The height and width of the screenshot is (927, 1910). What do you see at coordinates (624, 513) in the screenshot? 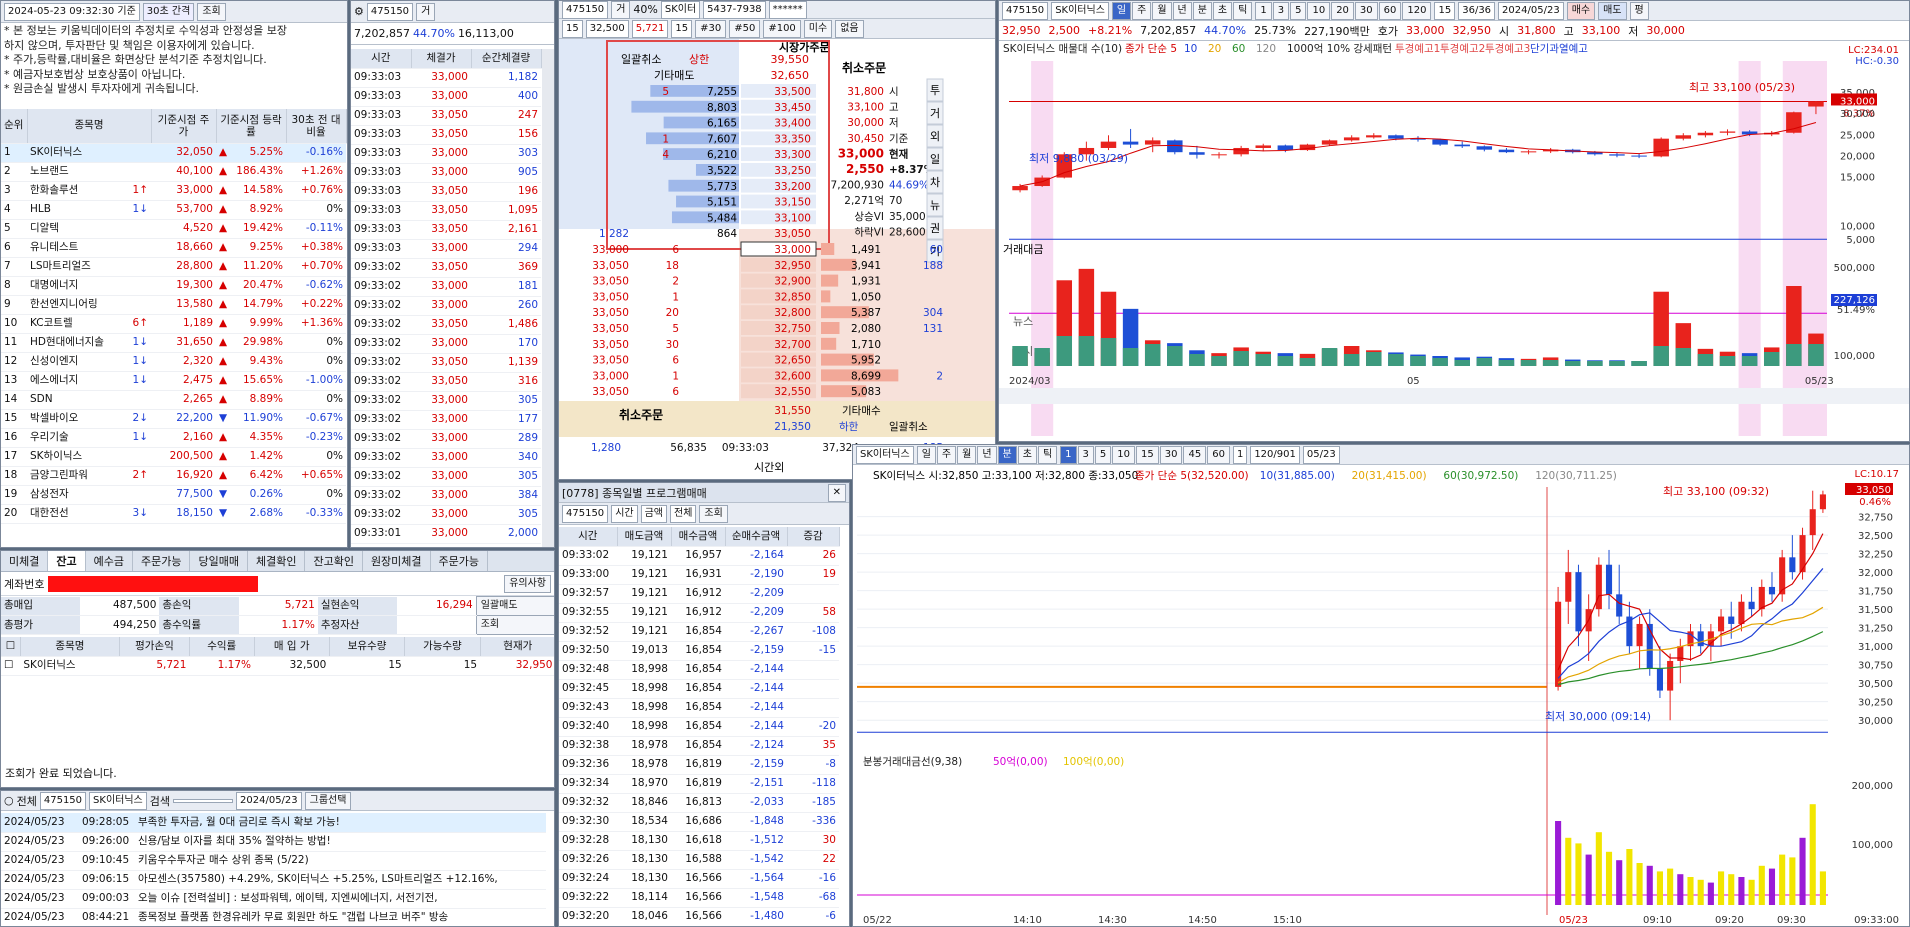
I see `program-mode-time: 시간` at bounding box center [624, 513].